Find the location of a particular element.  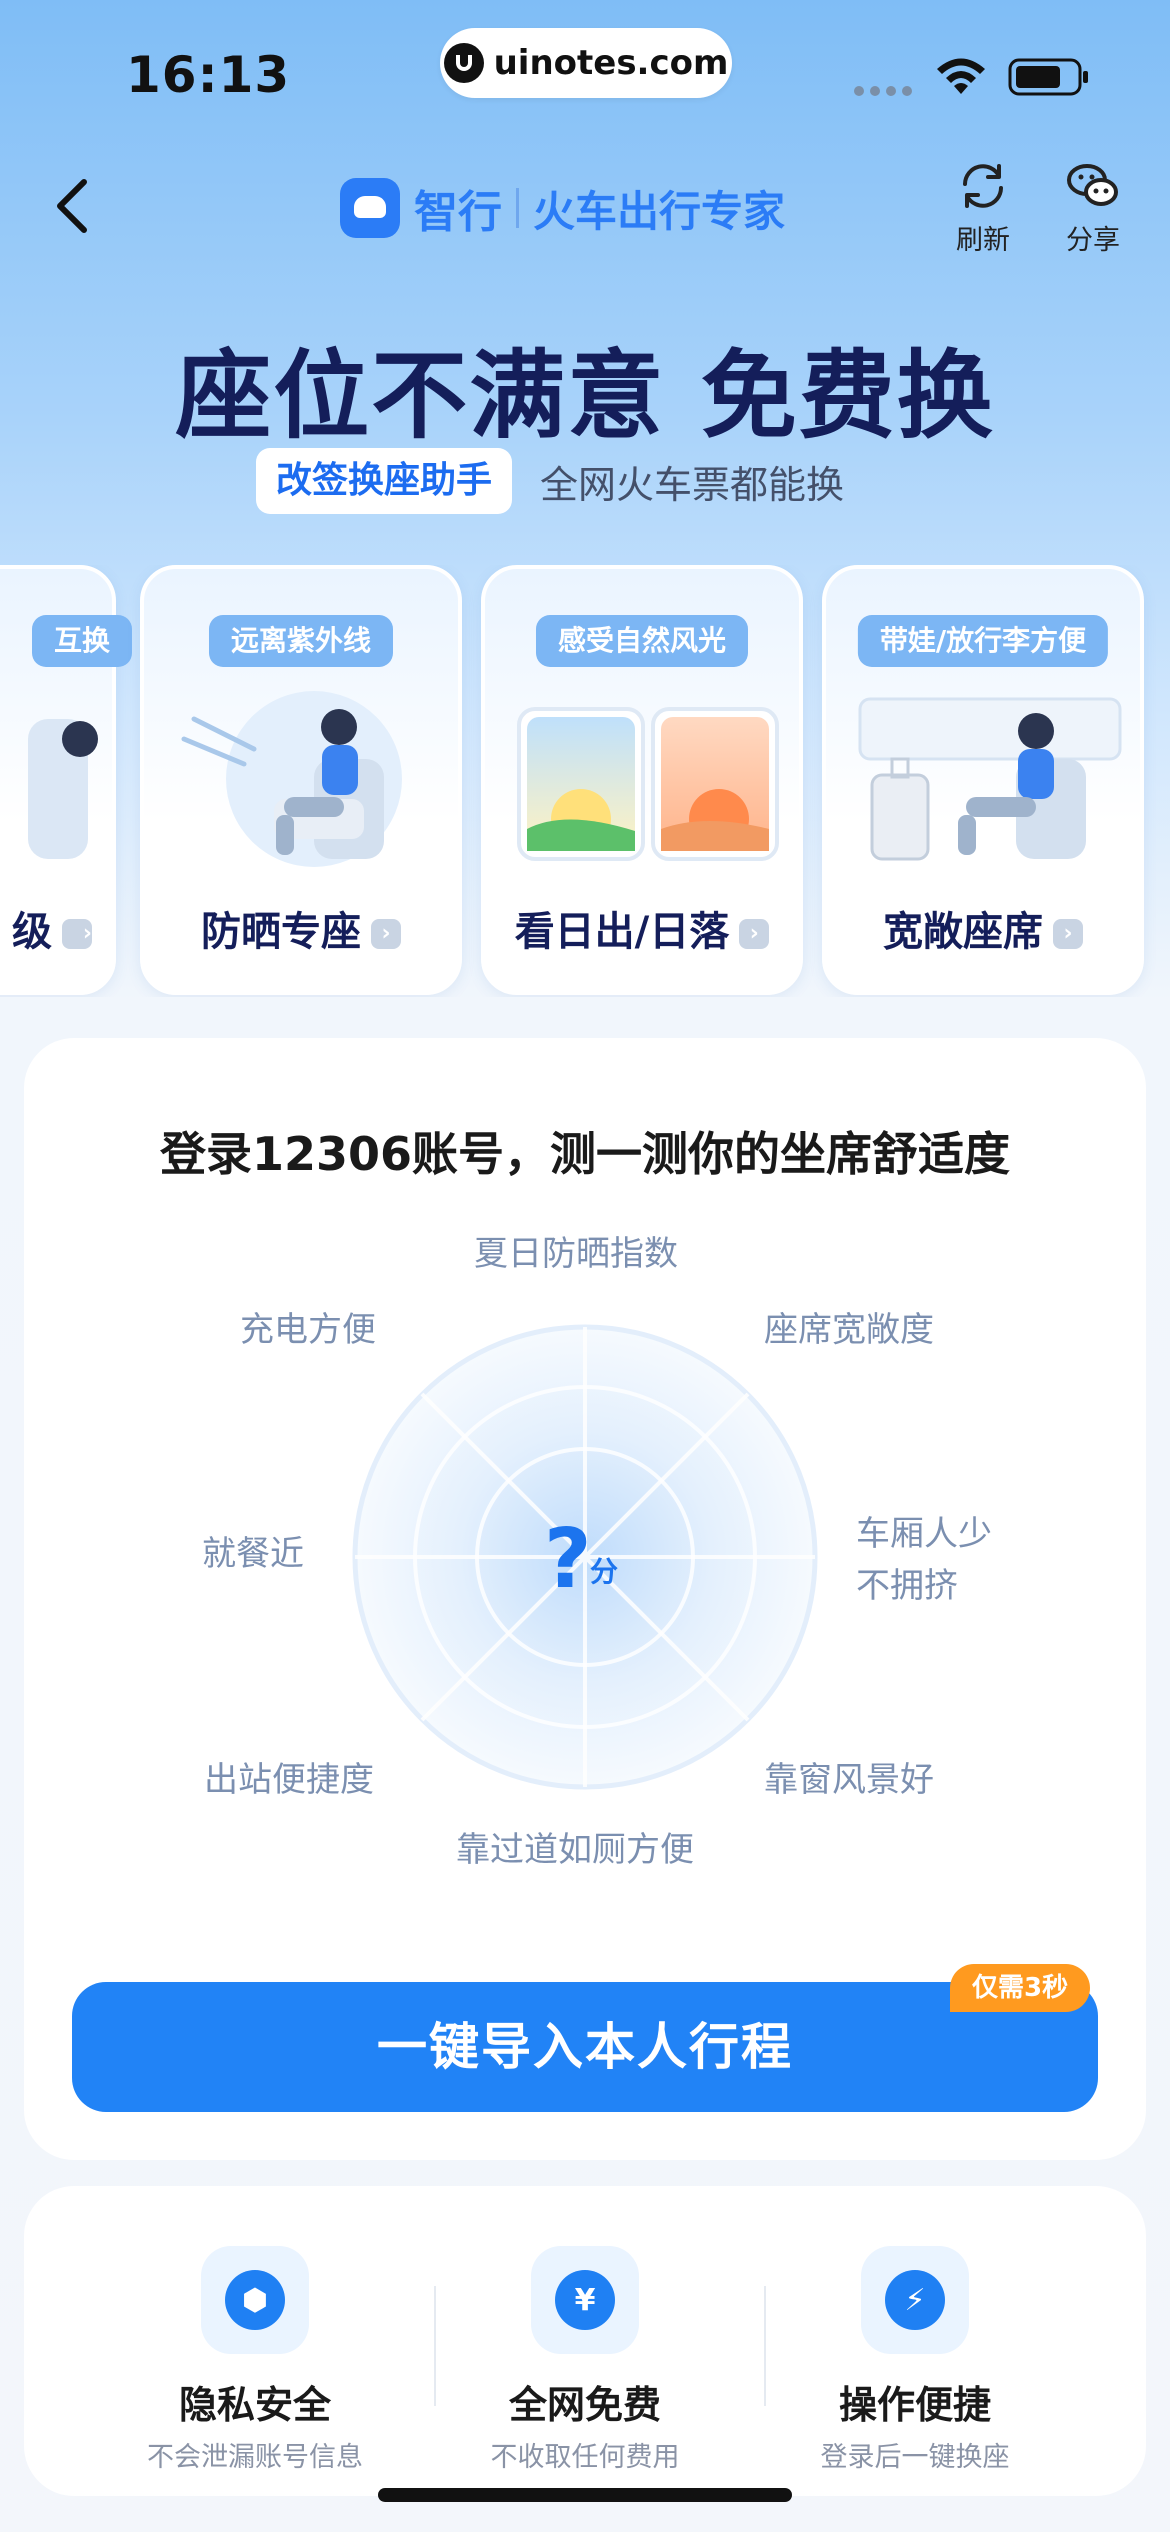

card-title-text: 防晒专座 is located at coordinates (281, 932).